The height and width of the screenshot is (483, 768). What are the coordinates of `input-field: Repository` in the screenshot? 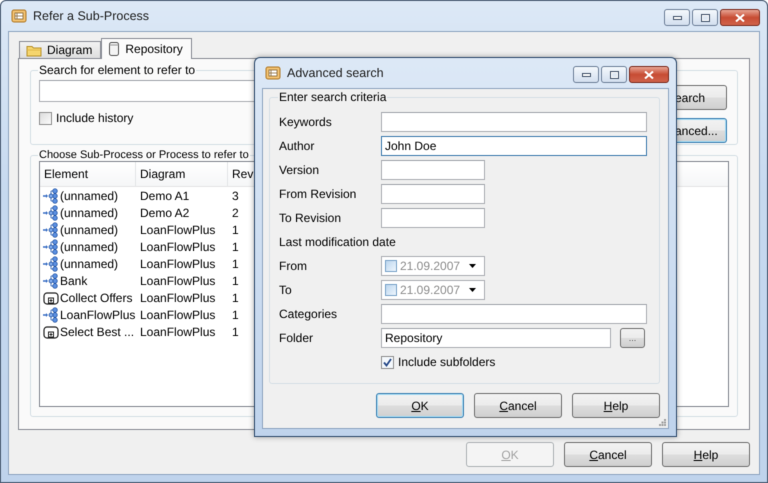 It's located at (496, 338).